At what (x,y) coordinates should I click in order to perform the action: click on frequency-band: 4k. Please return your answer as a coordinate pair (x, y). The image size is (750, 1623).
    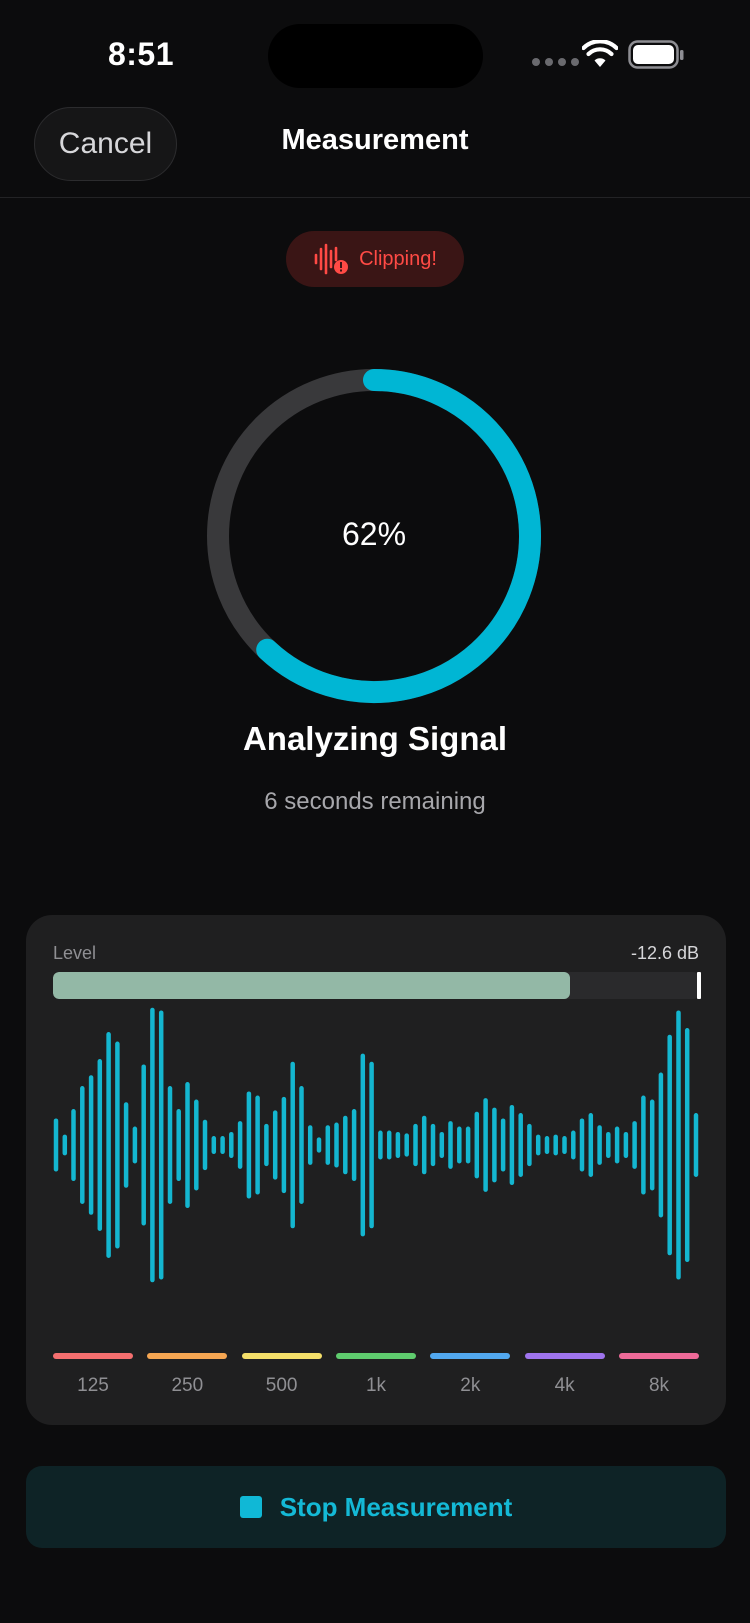
    Looking at the image, I should click on (564, 1375).